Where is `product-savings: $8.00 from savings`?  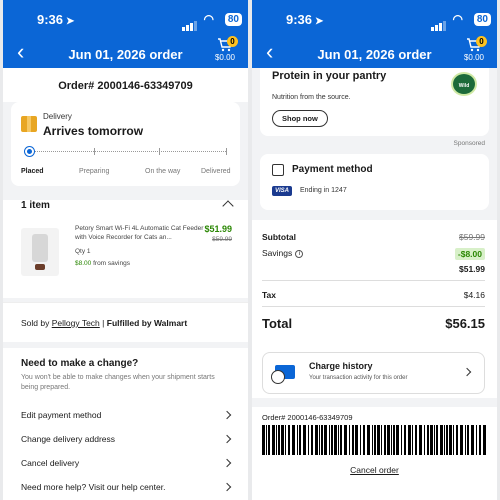 product-savings: $8.00 from savings is located at coordinates (102, 263).